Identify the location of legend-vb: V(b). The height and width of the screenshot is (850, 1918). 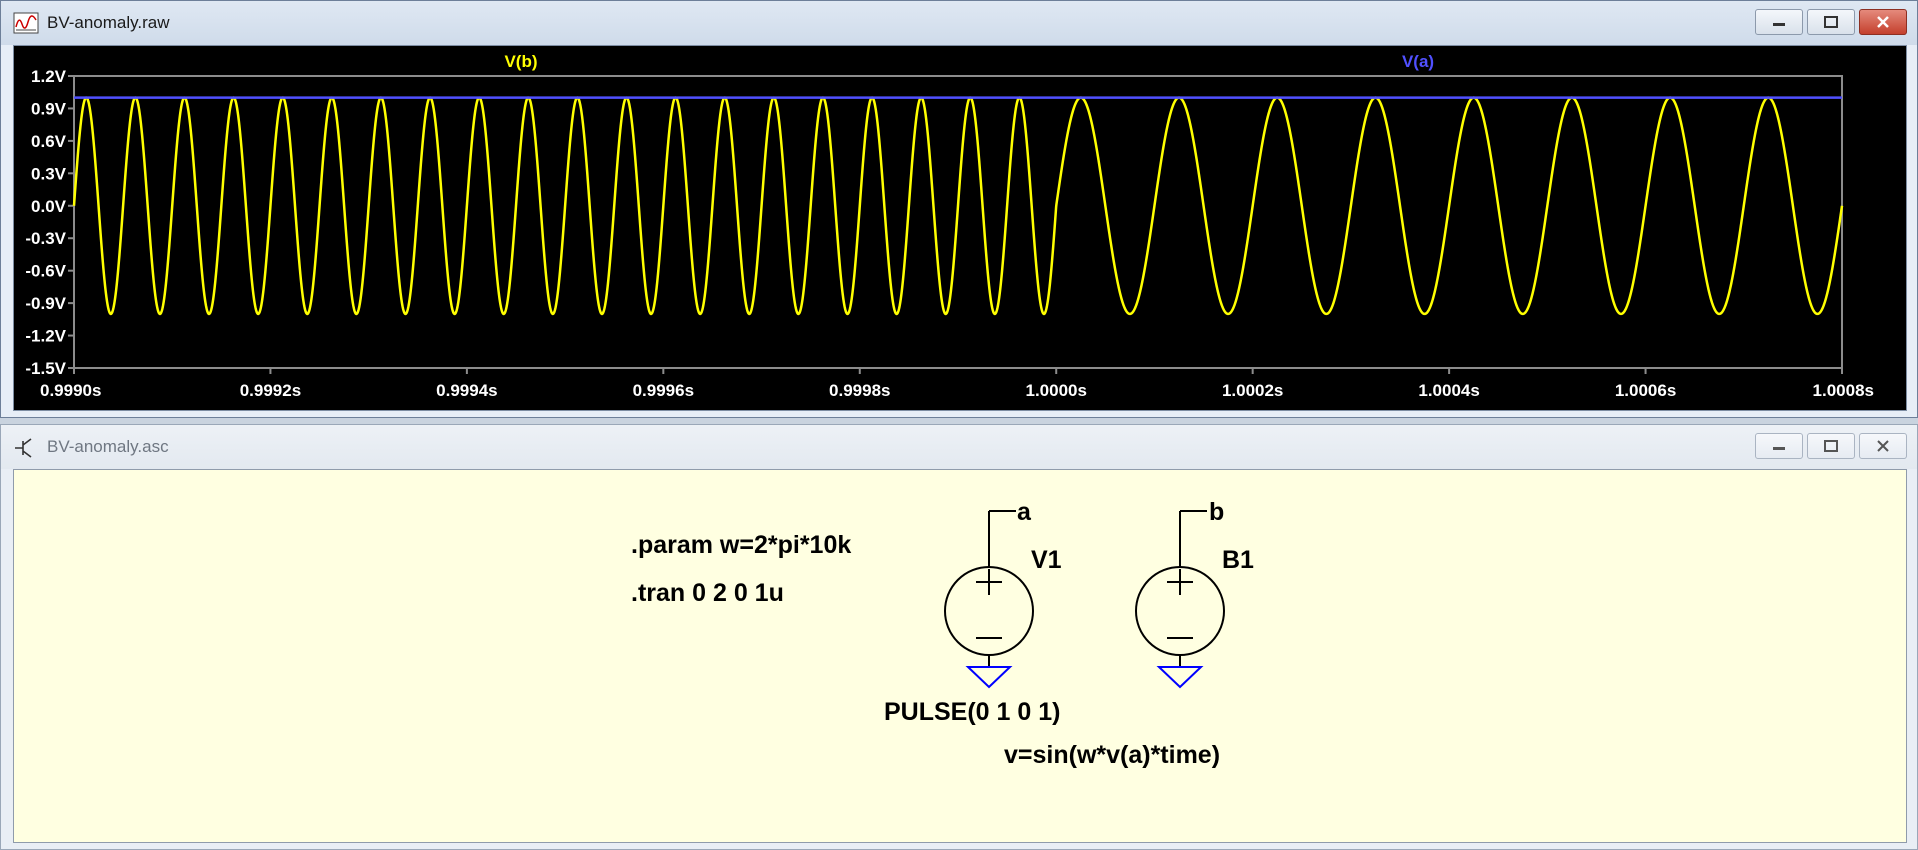
(520, 61).